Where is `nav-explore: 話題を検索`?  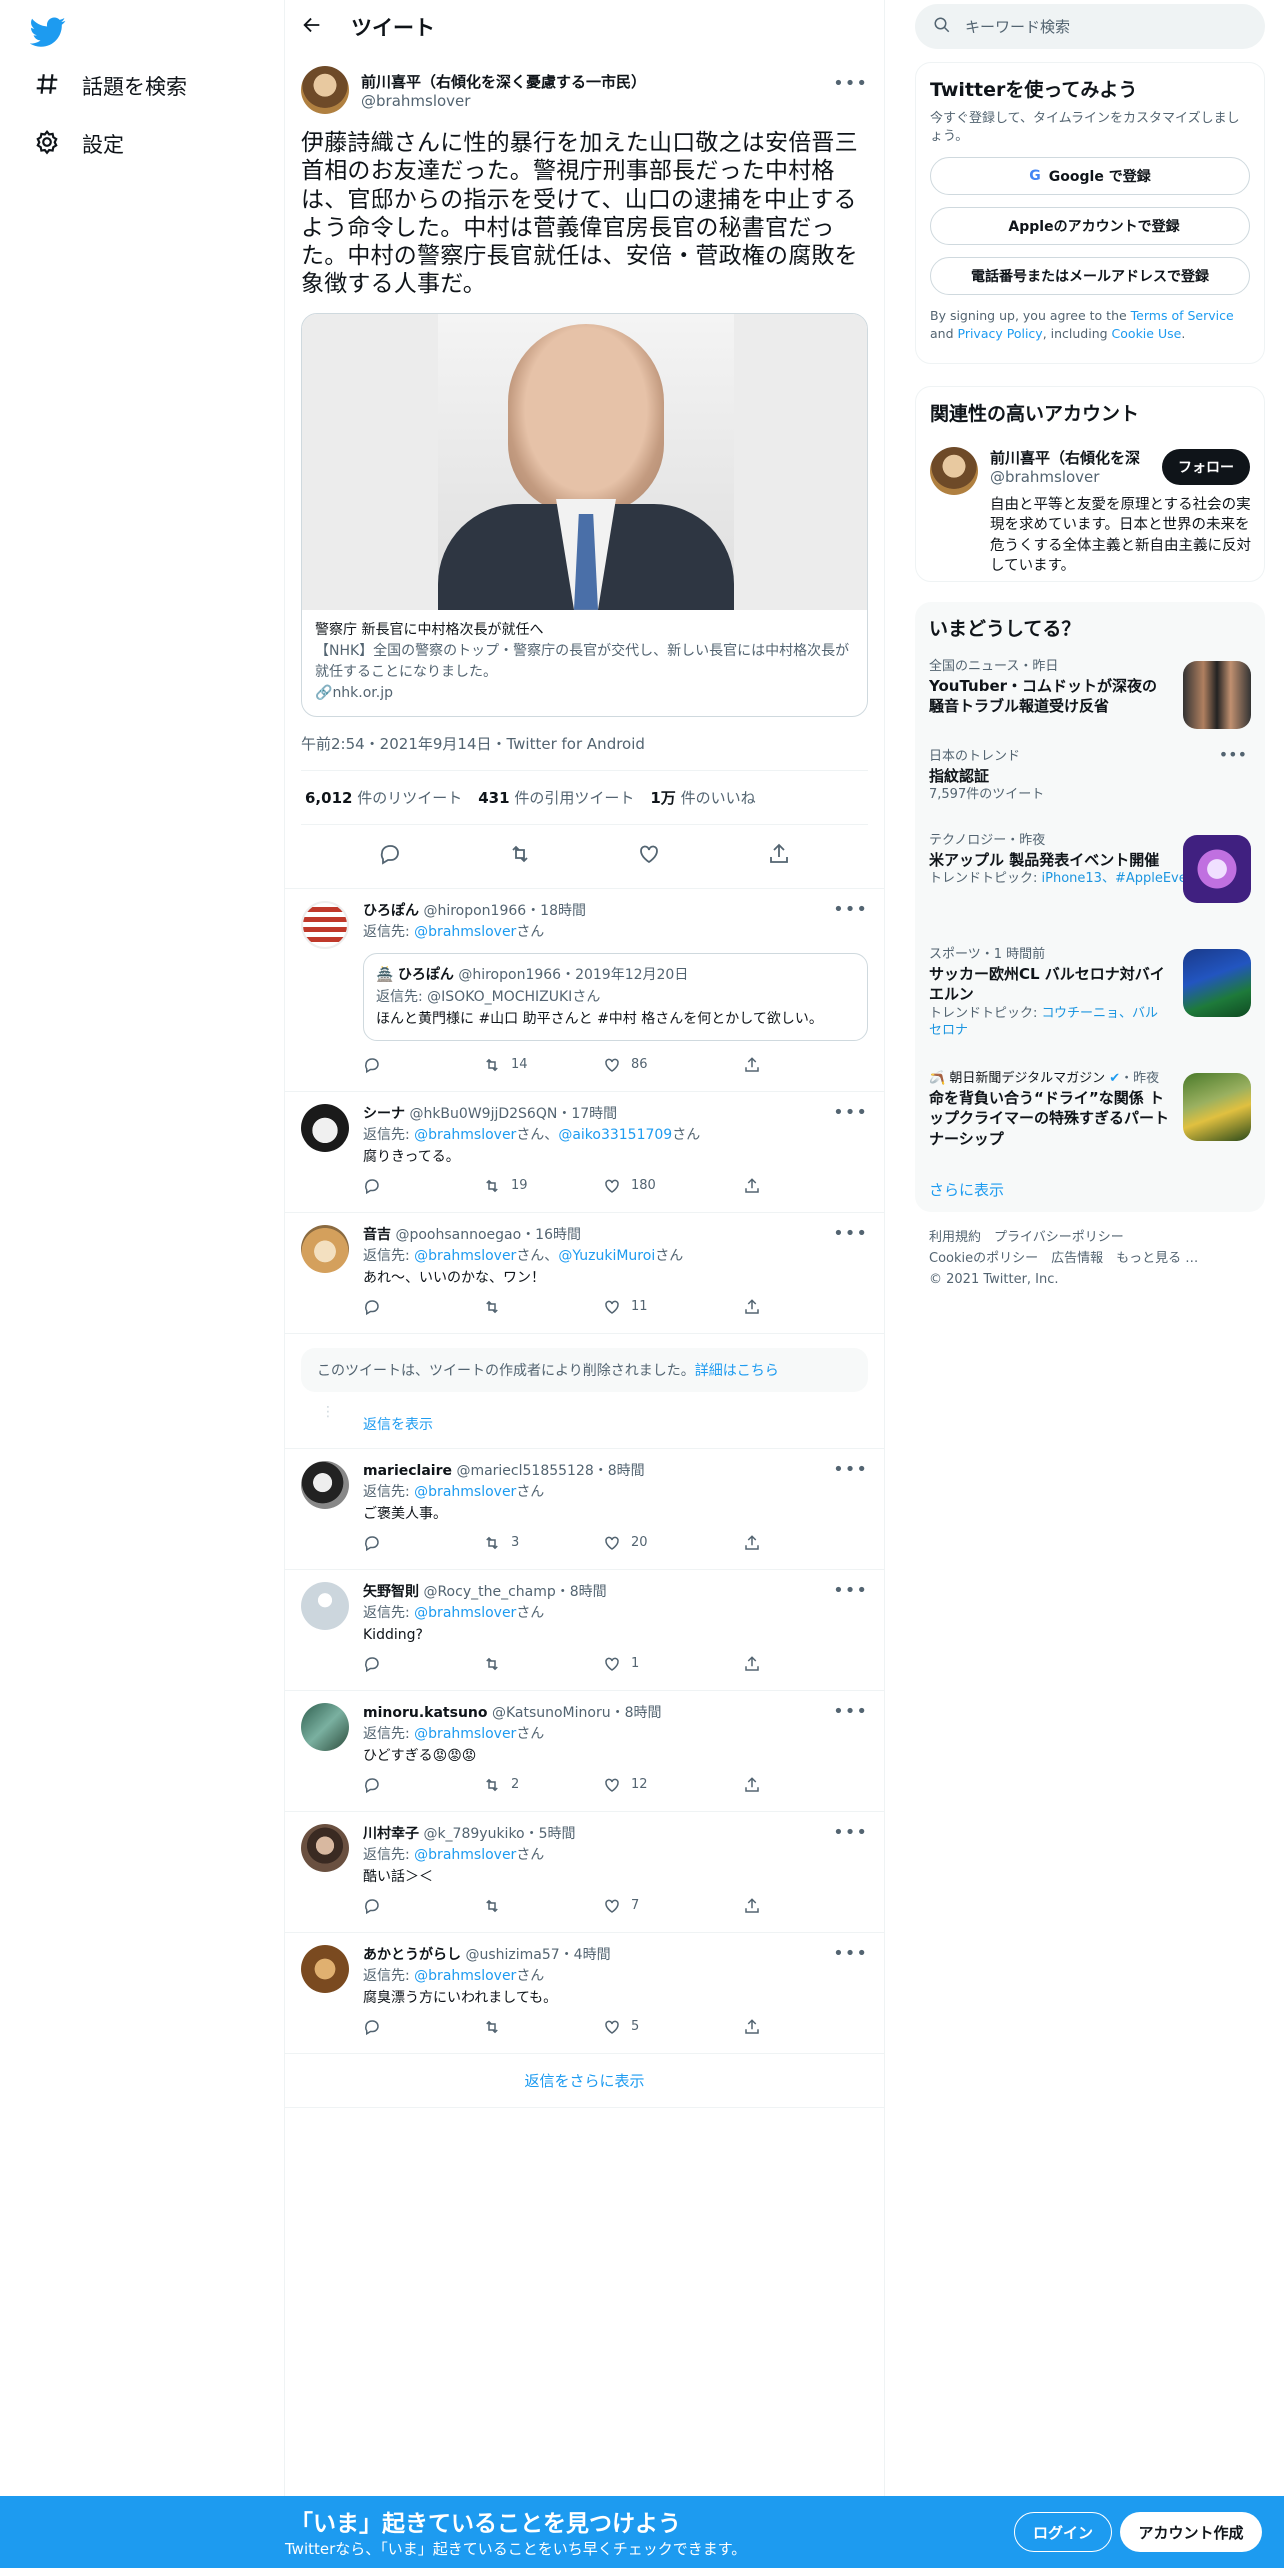
nav-explore: 話題を検索 is located at coordinates (110, 86).